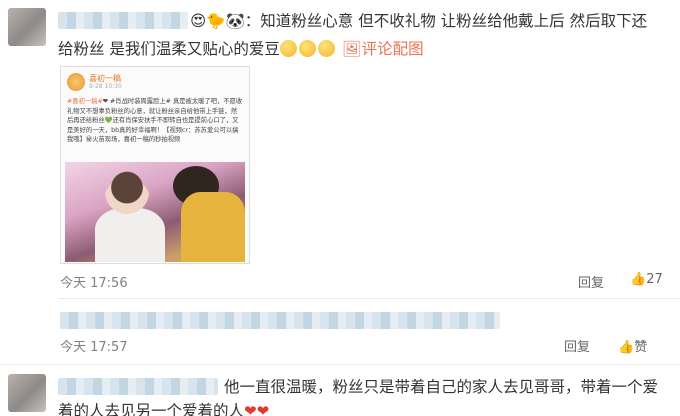 Image resolution: width=680 pixels, height=416 pixels. What do you see at coordinates (76, 82) in the screenshot?
I see `image-author-avatar` at bounding box center [76, 82].